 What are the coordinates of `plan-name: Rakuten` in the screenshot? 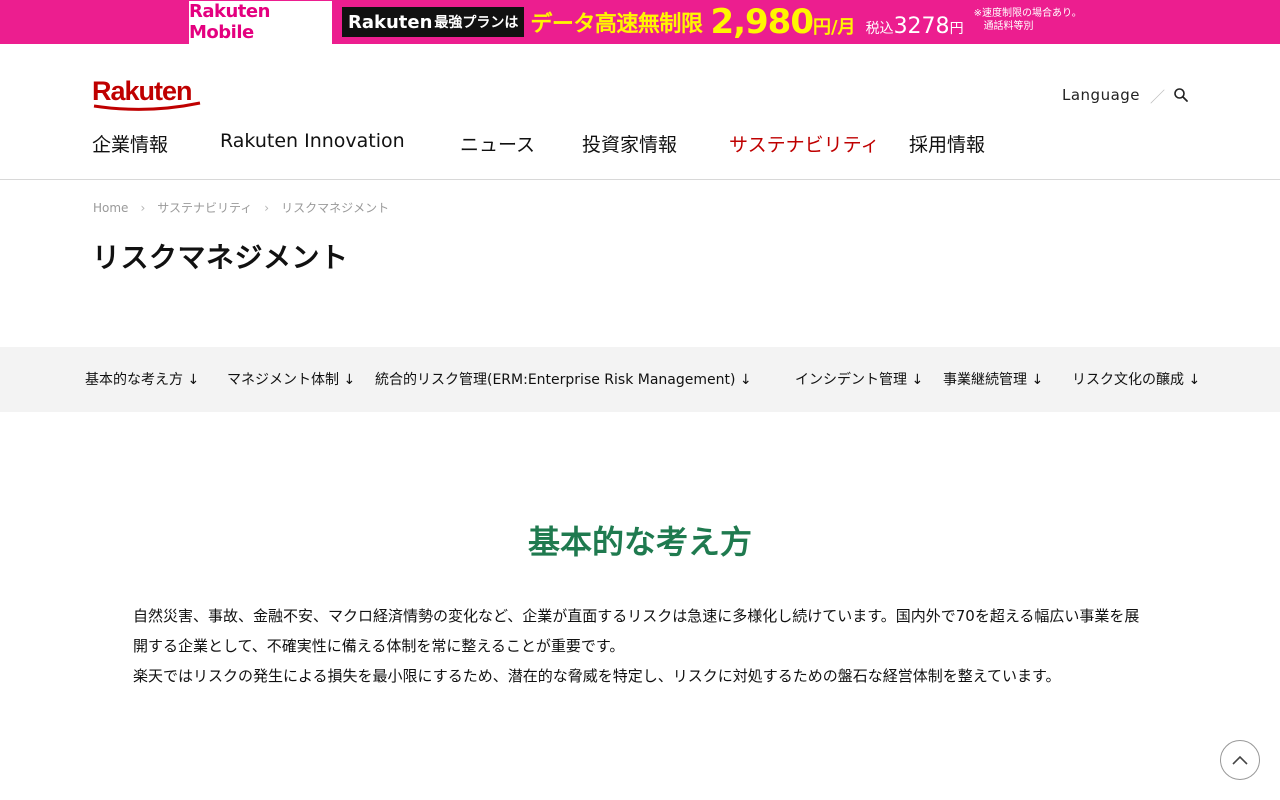 It's located at (390, 22).